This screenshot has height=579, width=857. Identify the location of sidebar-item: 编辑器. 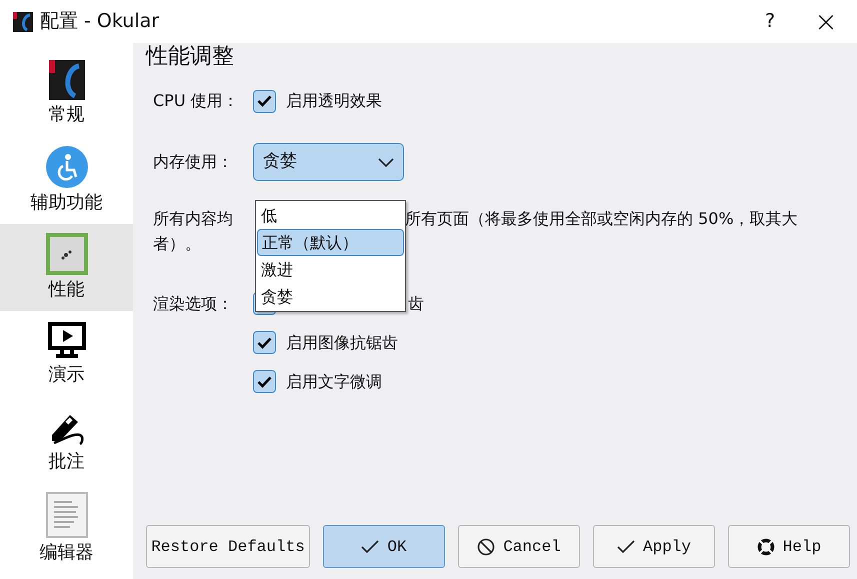
(66, 528).